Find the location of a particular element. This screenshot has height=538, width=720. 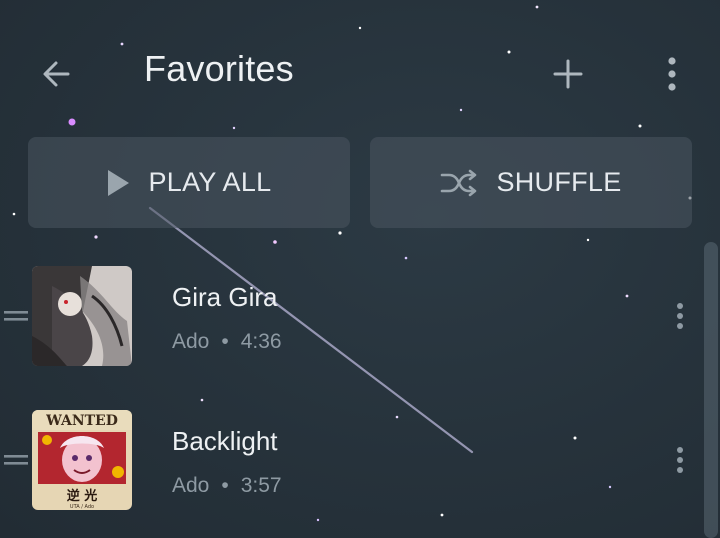

add-button is located at coordinates (568, 74).